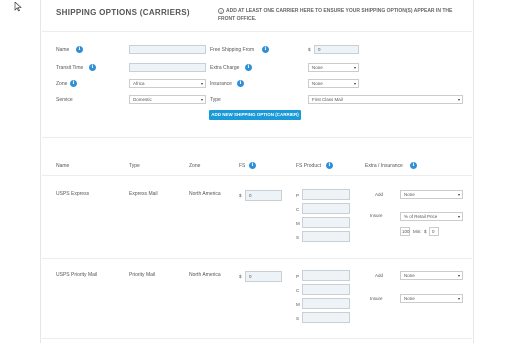 The image size is (525, 343). Describe the element at coordinates (384, 166) in the screenshot. I see `col-header-extra: Extra / Insurance` at that location.